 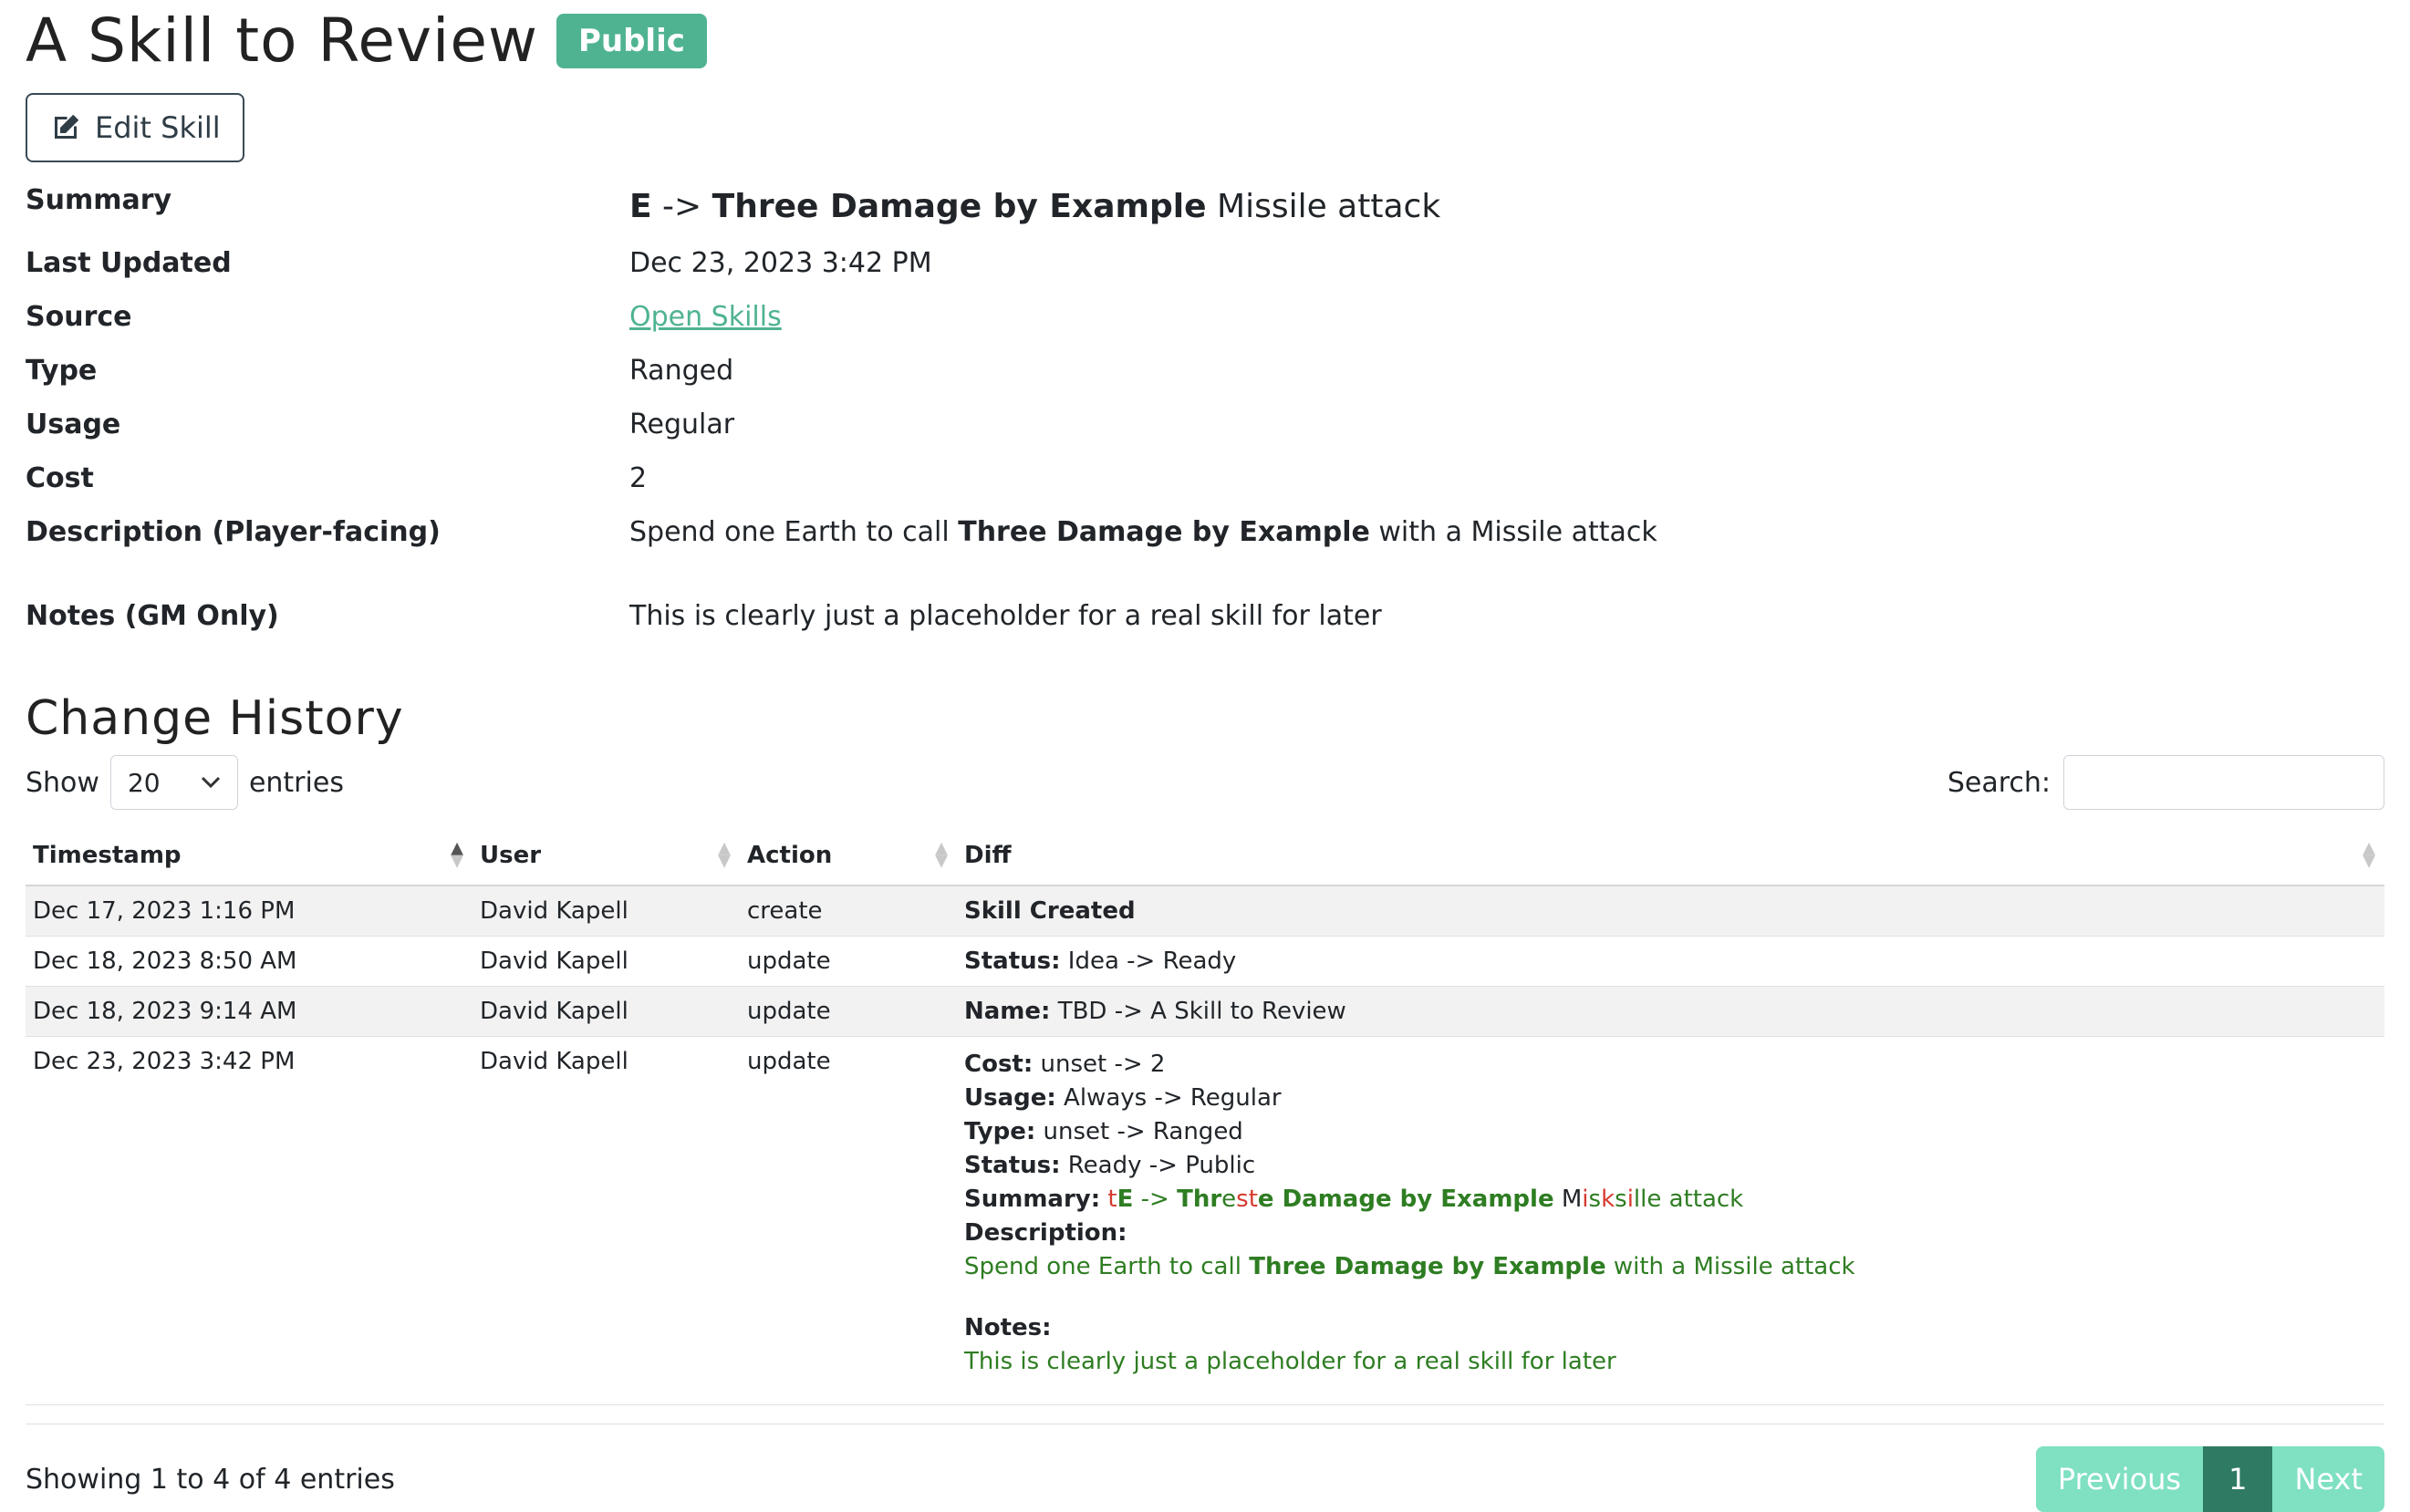 I want to click on diff-description-label: Description:, so click(x=1046, y=1233).